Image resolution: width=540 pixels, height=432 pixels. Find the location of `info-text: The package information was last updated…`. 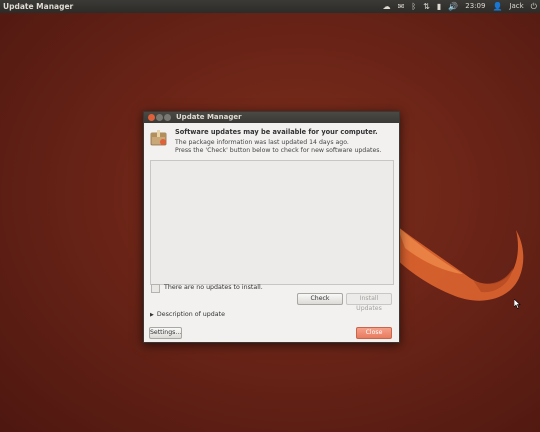

info-text: The package information was last updated… is located at coordinates (278, 147).